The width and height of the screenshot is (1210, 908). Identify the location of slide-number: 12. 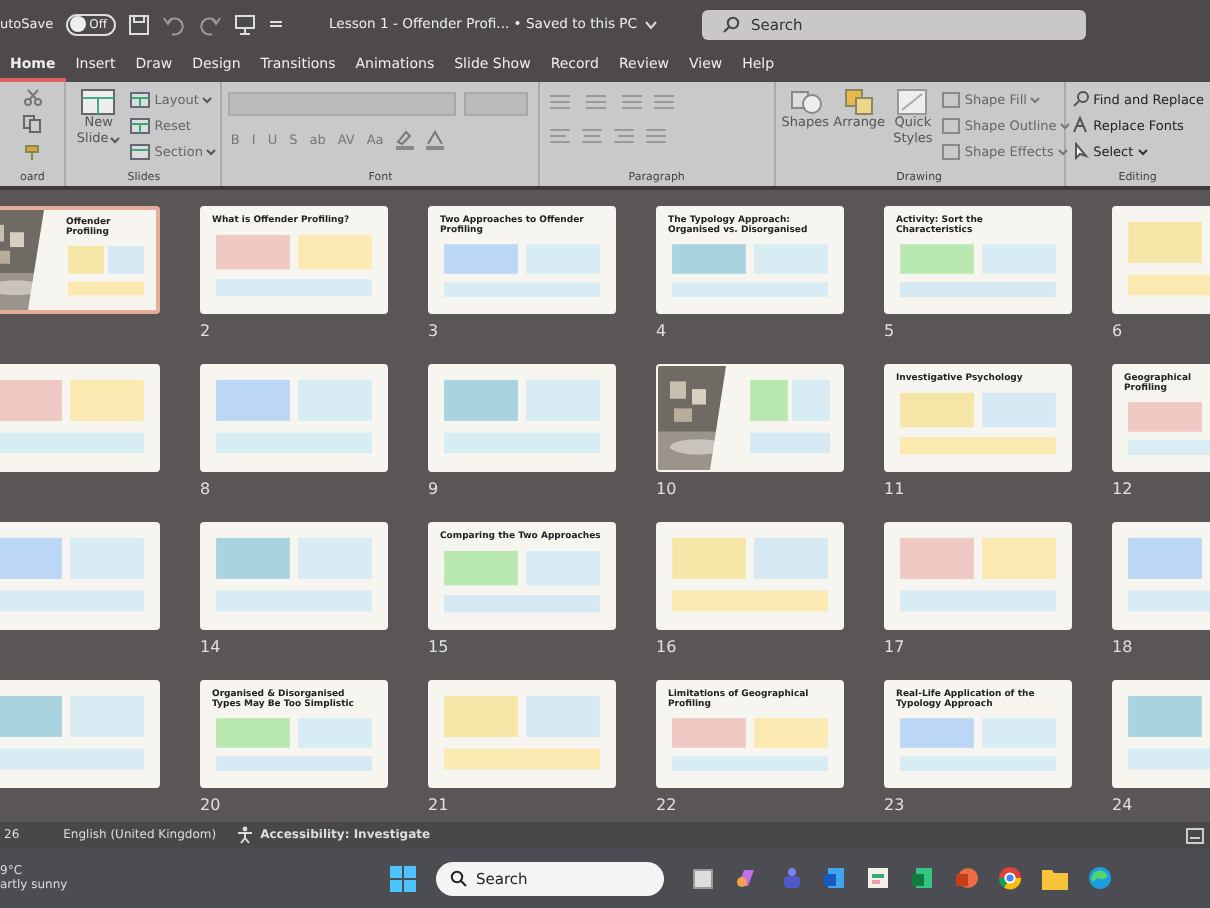
(1122, 490).